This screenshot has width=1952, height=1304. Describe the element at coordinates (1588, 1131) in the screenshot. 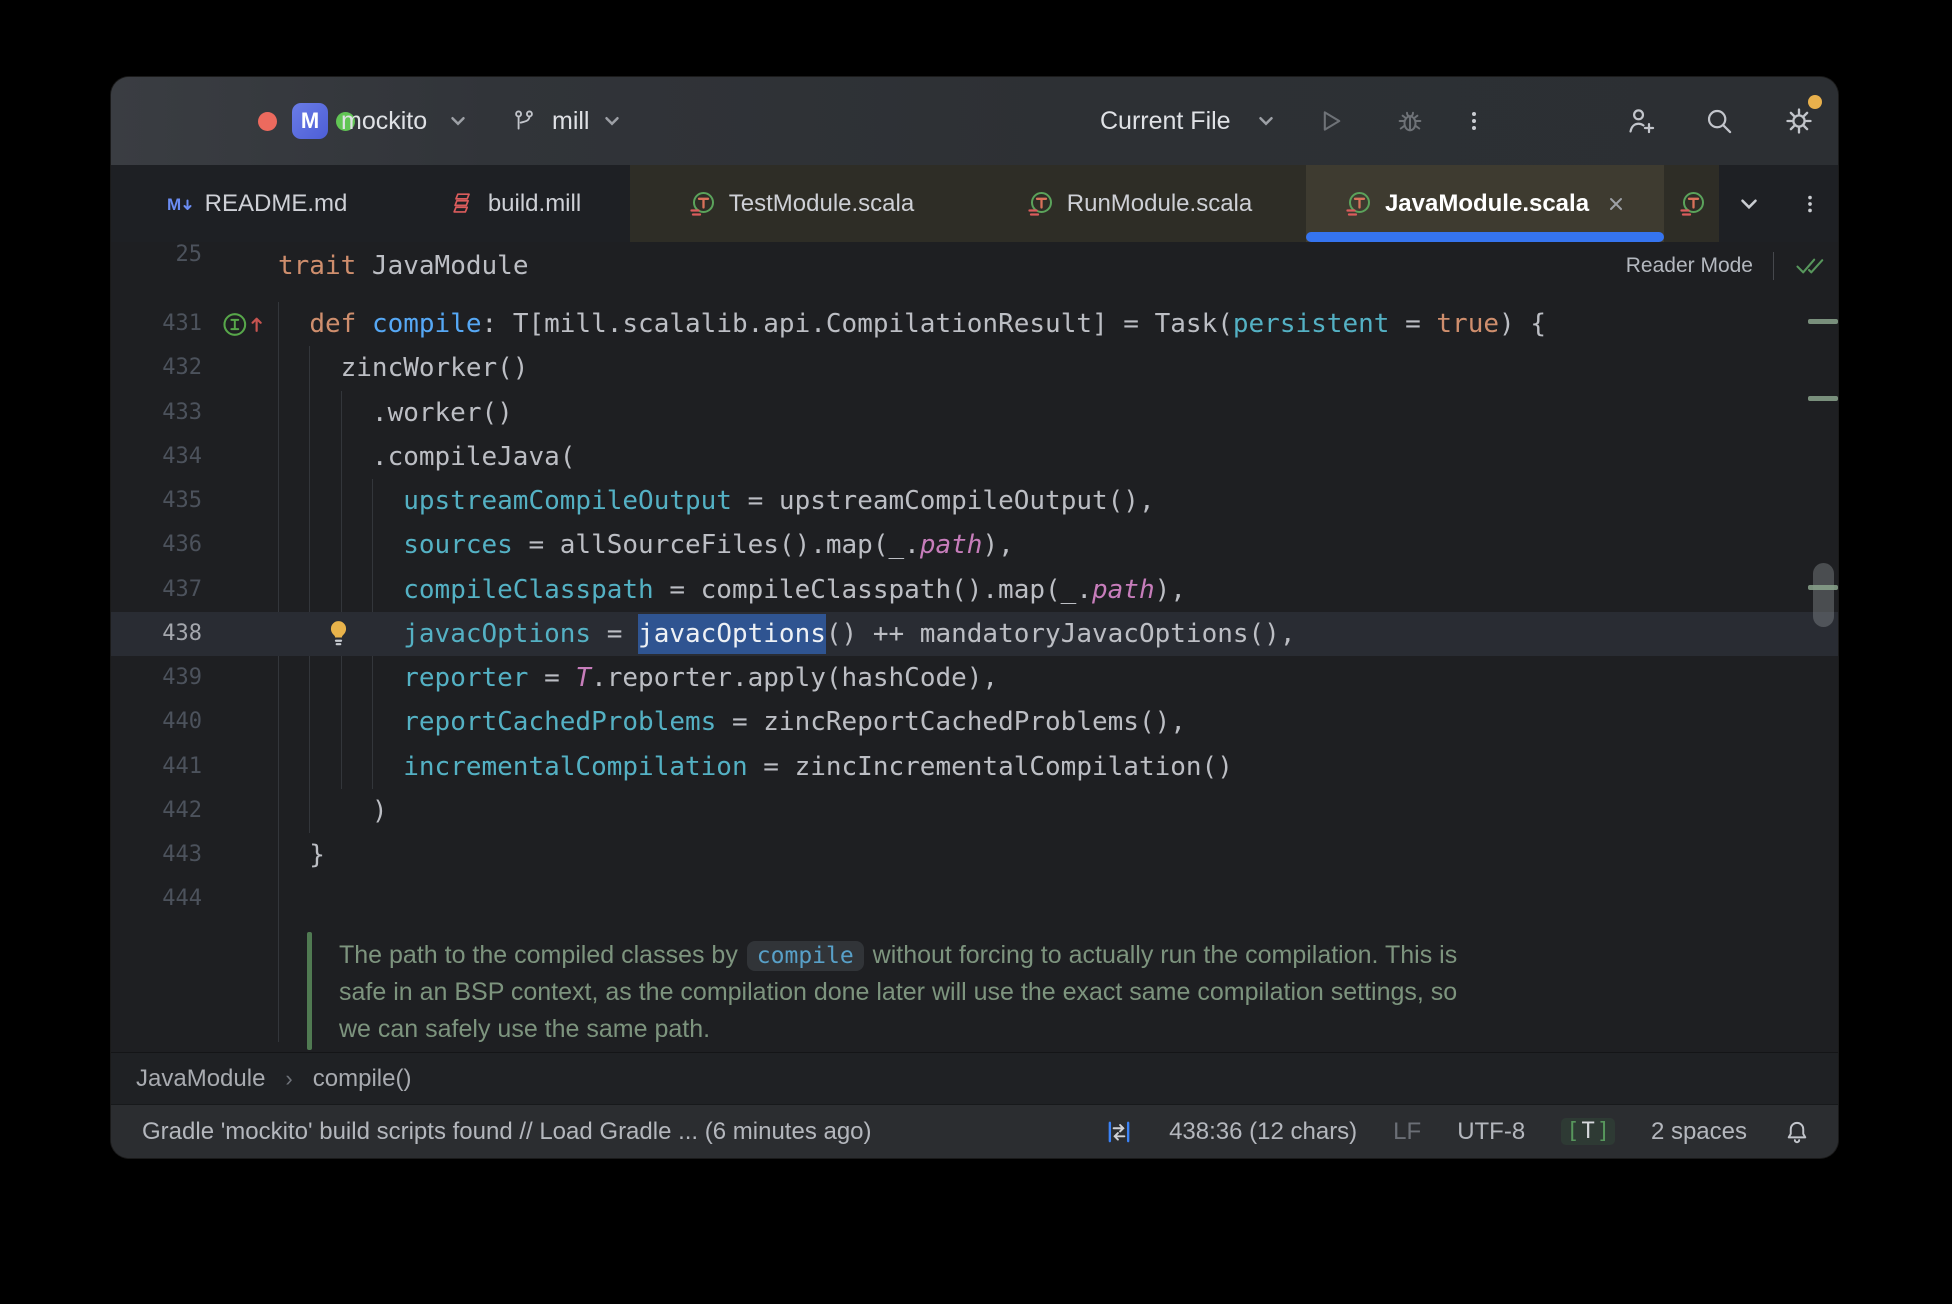

I see `tab-indicator-widget: [T]` at that location.